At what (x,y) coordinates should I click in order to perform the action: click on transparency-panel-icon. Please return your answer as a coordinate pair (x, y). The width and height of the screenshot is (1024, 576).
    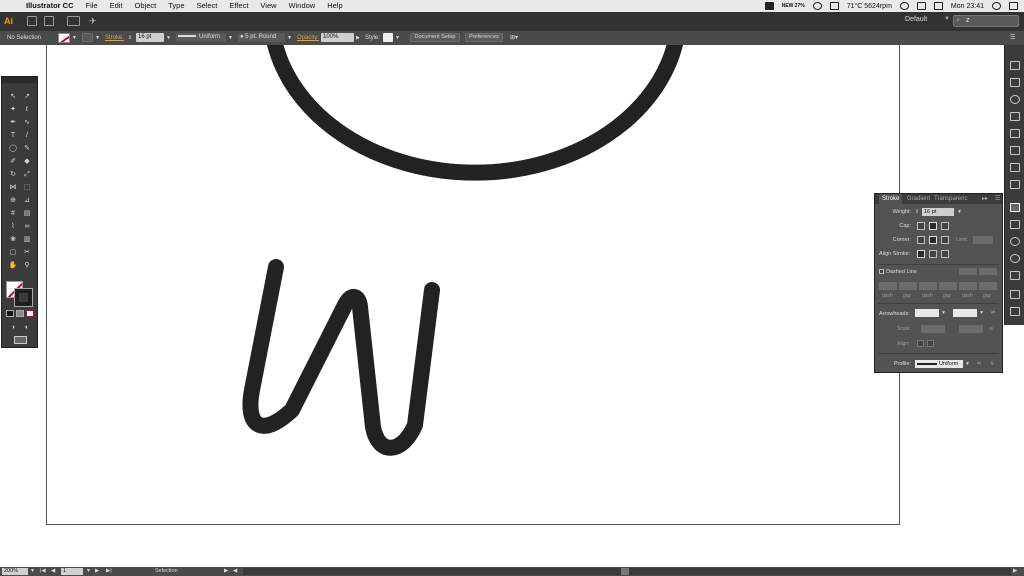
    Looking at the image, I should click on (1015, 275).